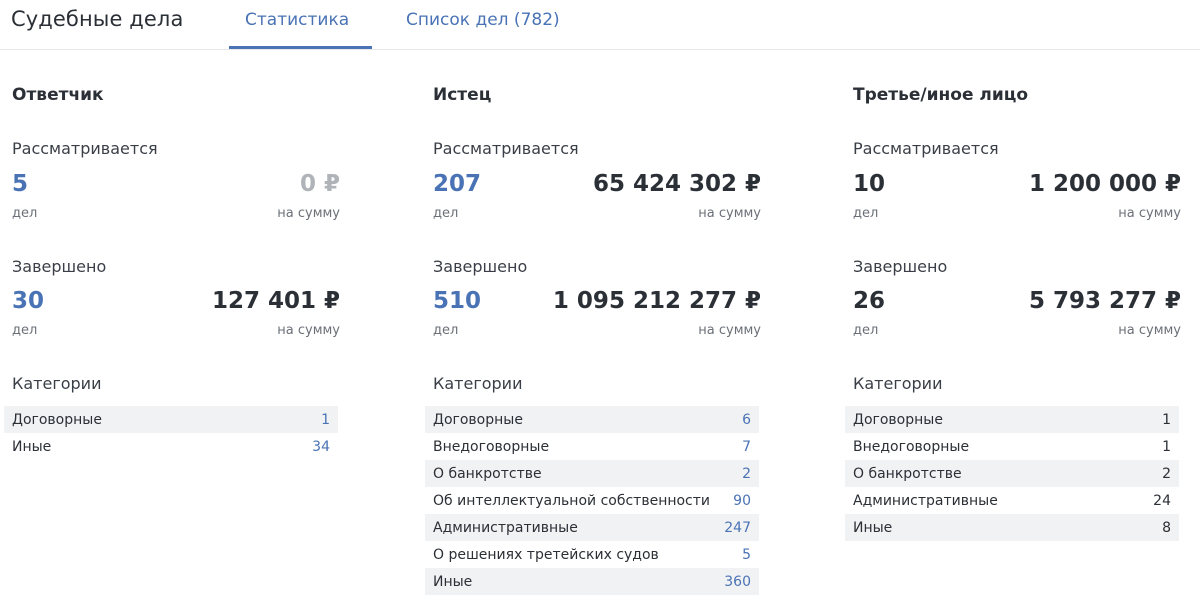 This screenshot has height=608, width=1200. I want to click on category-row: Иные 8, so click(1012, 527).